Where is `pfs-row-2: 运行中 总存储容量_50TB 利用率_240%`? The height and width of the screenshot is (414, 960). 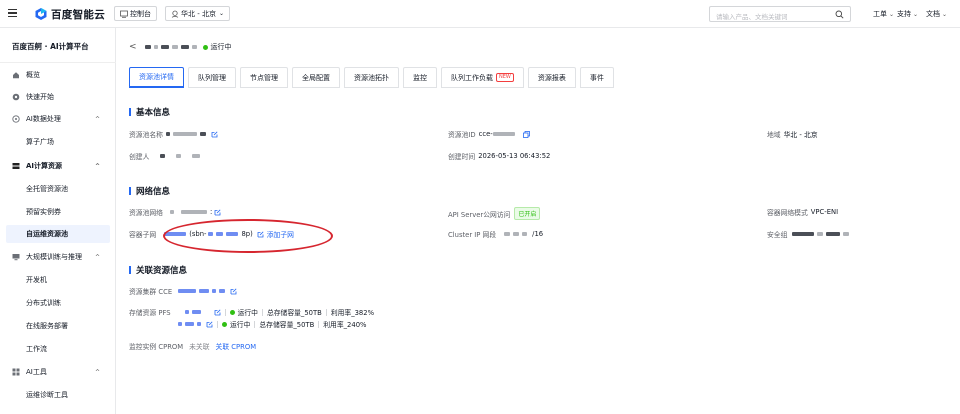
pfs-row-2: 运行中 总存储容量_50TB 利用率_240% is located at coordinates (272, 324).